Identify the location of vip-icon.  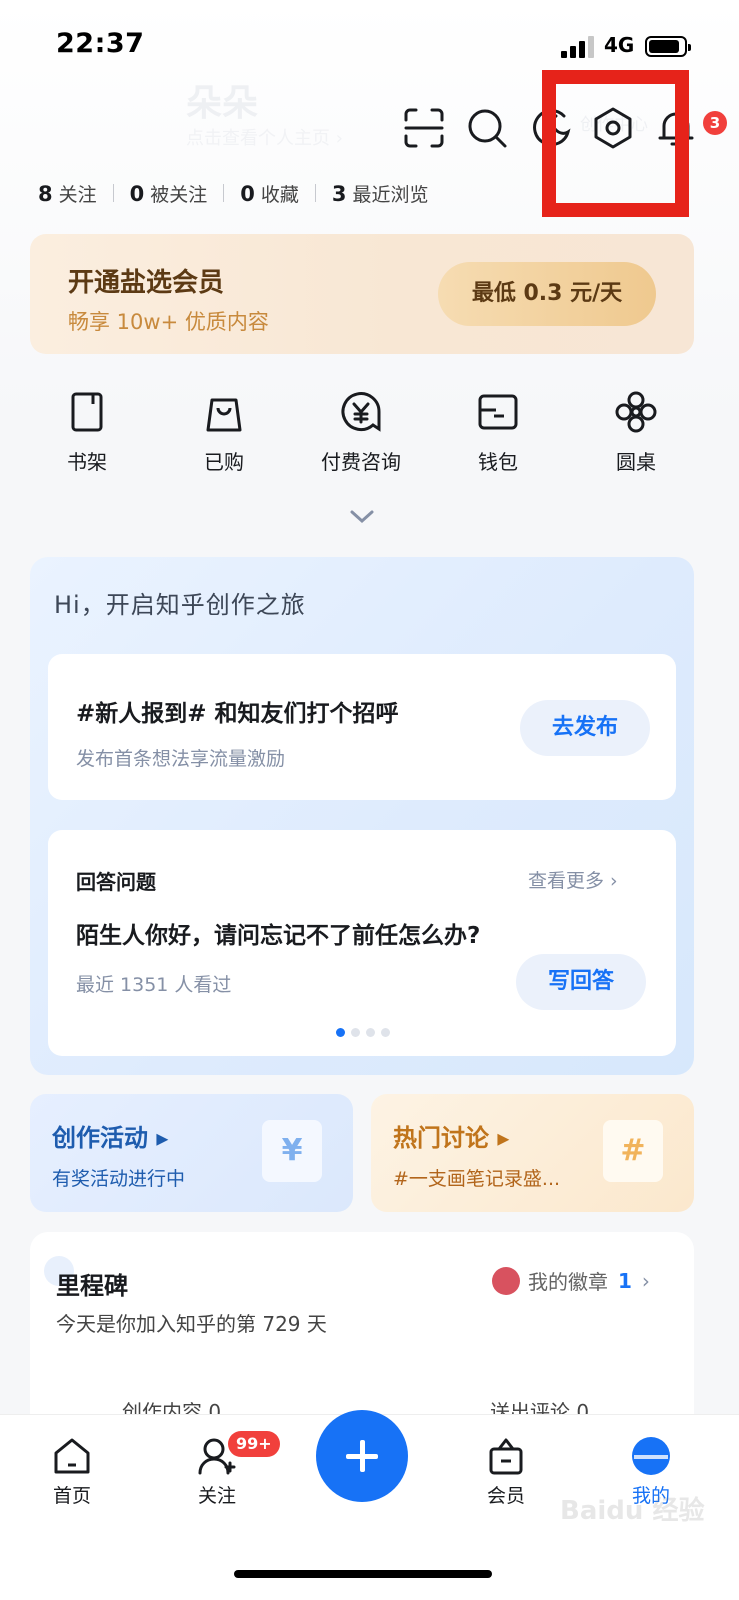
(506, 1456).